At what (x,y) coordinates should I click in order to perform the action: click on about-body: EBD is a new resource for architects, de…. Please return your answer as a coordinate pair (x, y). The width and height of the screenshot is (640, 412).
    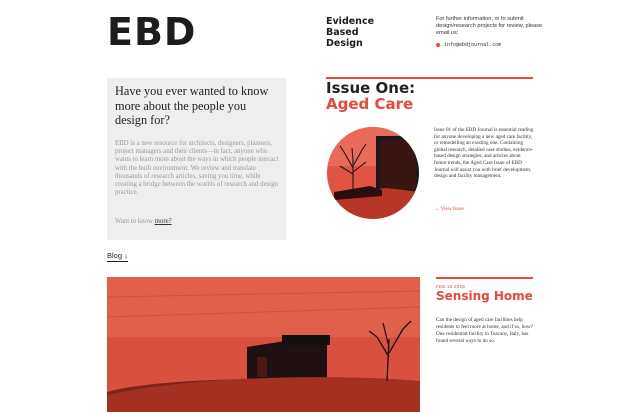
    Looking at the image, I should click on (197, 168).